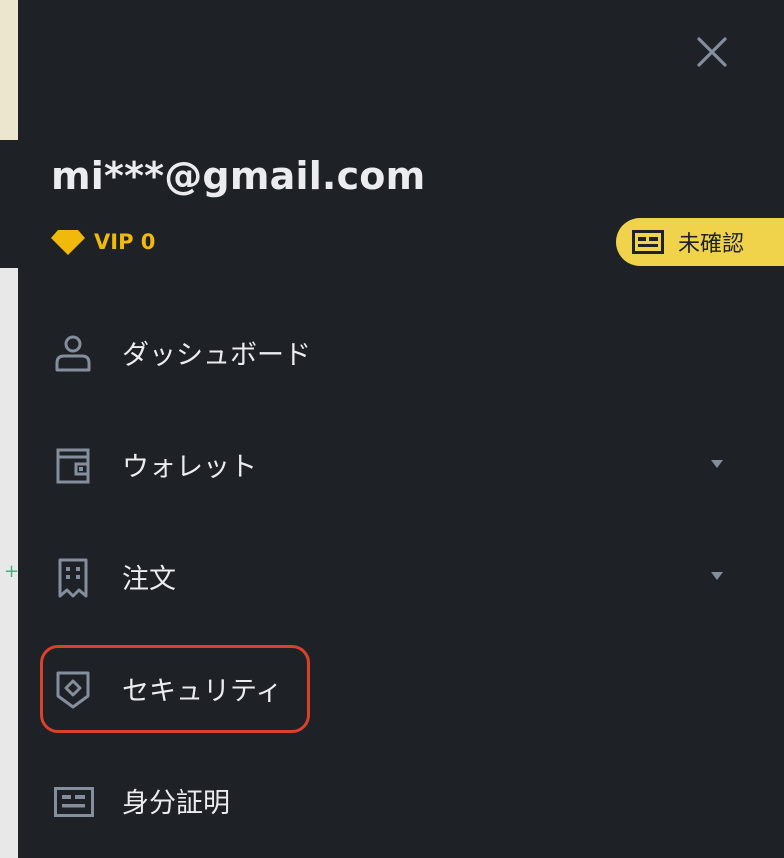 The height and width of the screenshot is (858, 784). I want to click on menu-item-label: ダッシュボード, so click(216, 355).